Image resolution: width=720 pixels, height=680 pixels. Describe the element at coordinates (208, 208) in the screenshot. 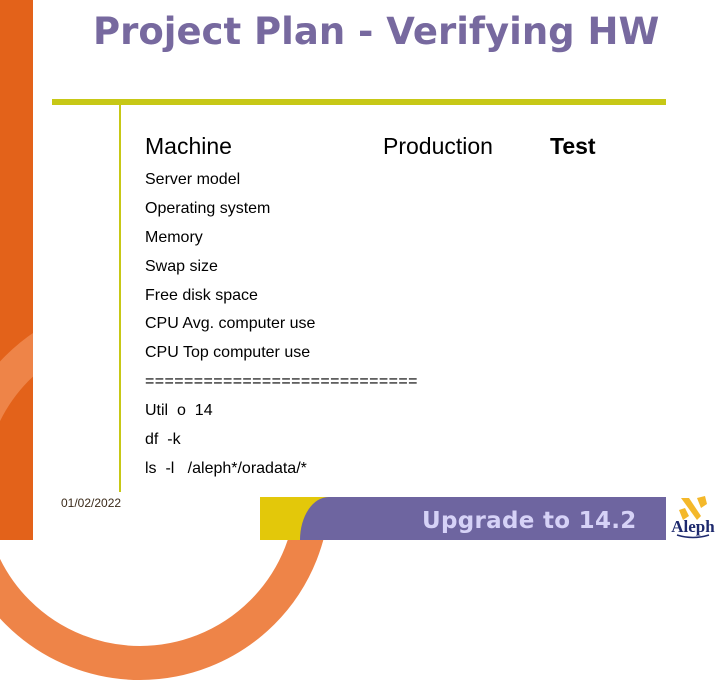

I see `list-item: Operating system` at that location.